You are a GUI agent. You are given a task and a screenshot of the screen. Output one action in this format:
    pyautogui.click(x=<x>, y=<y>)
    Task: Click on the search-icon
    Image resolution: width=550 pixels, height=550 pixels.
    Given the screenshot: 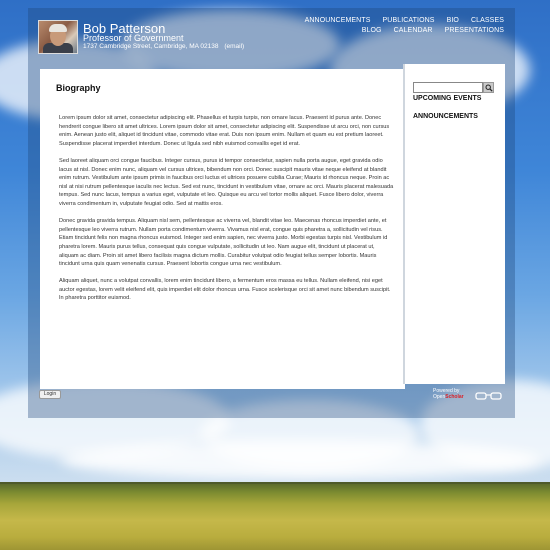 What is the action you would take?
    pyautogui.click(x=489, y=88)
    